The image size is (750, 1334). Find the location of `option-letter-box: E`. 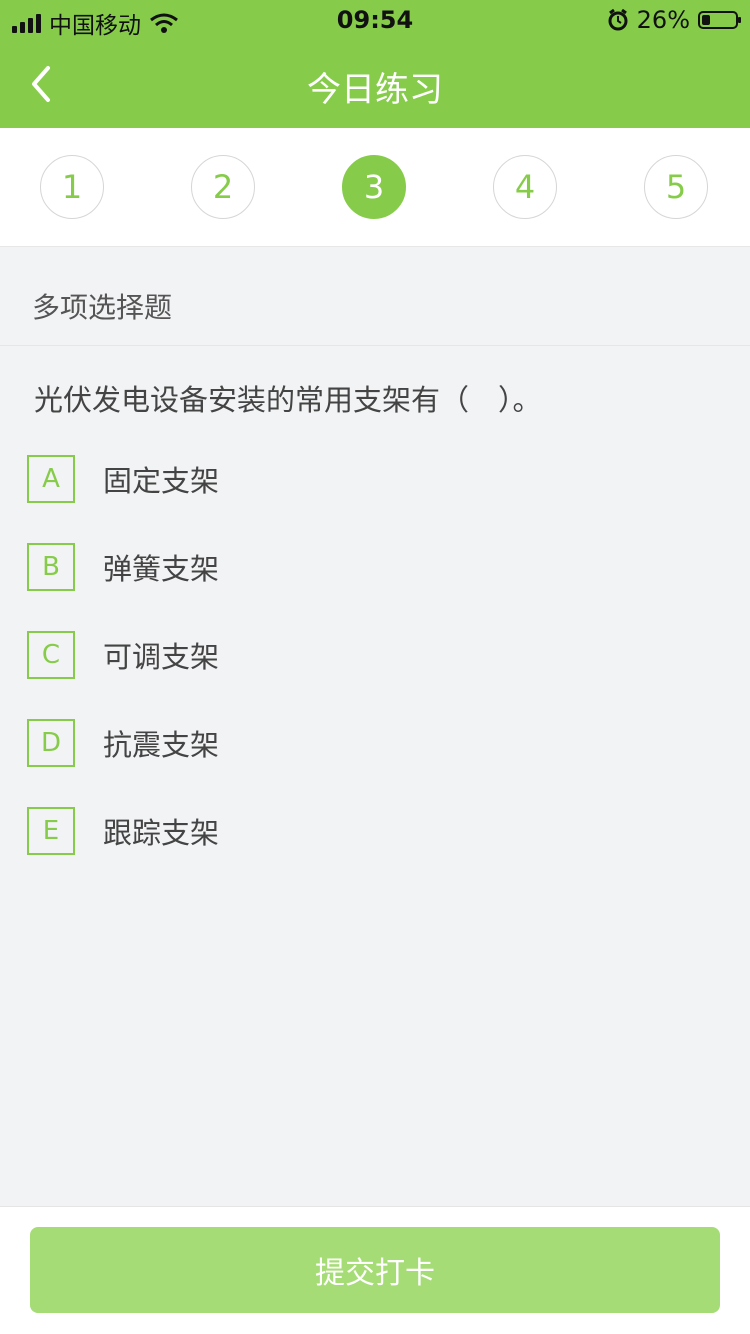

option-letter-box: E is located at coordinates (51, 831).